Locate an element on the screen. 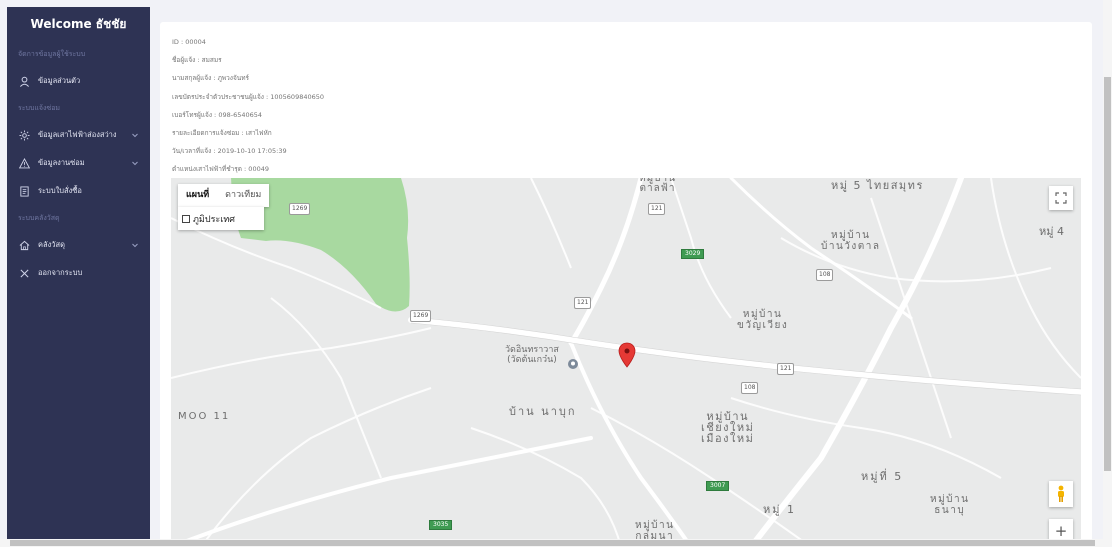  map-type-satellite-button: ดาวเทียม is located at coordinates (243, 195).